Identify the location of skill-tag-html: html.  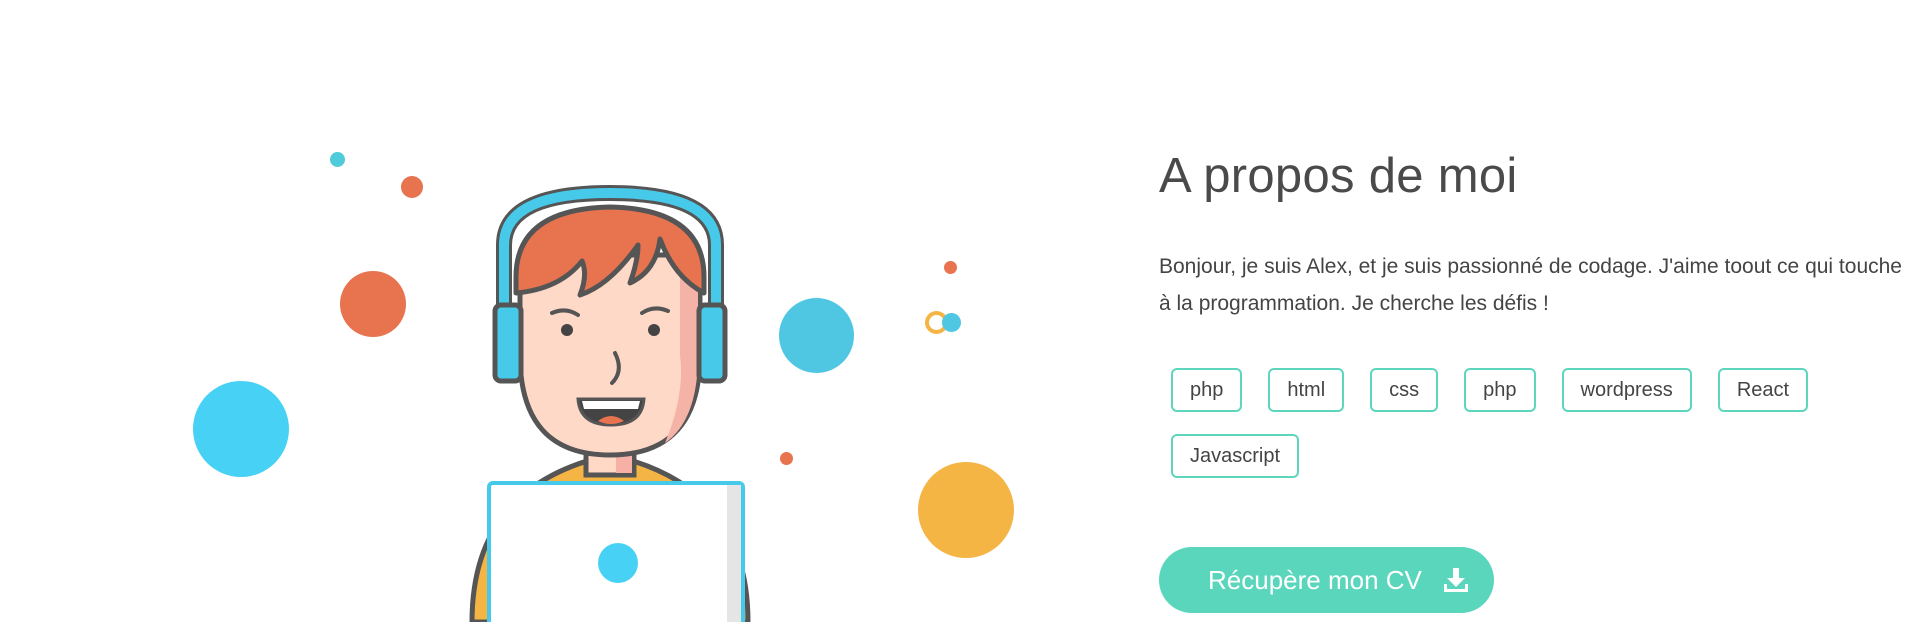
(1306, 390).